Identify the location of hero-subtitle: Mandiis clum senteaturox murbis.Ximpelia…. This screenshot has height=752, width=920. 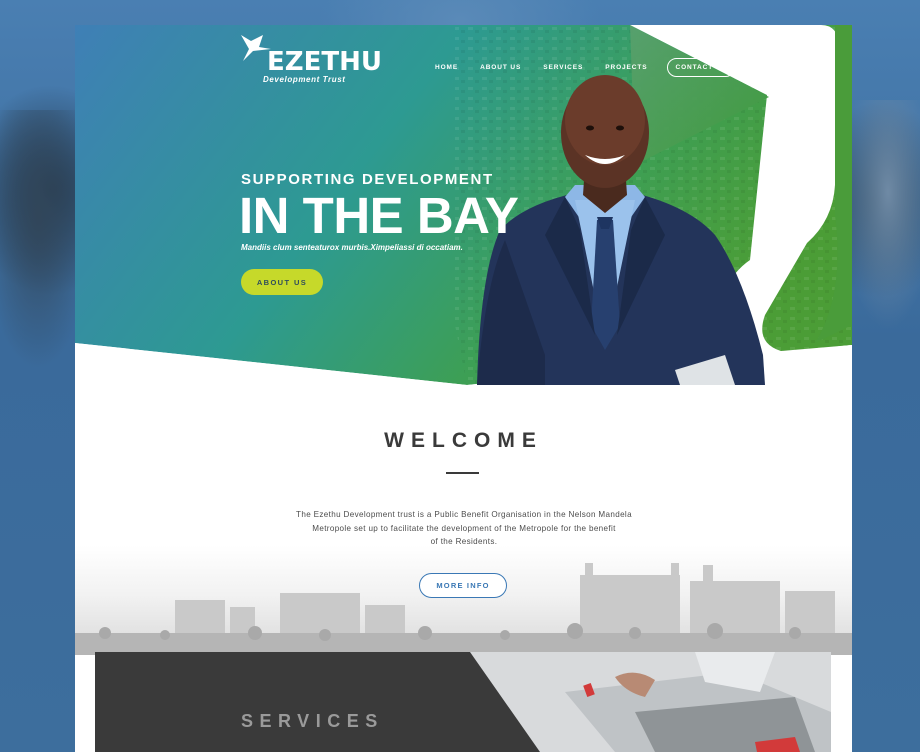
(352, 247).